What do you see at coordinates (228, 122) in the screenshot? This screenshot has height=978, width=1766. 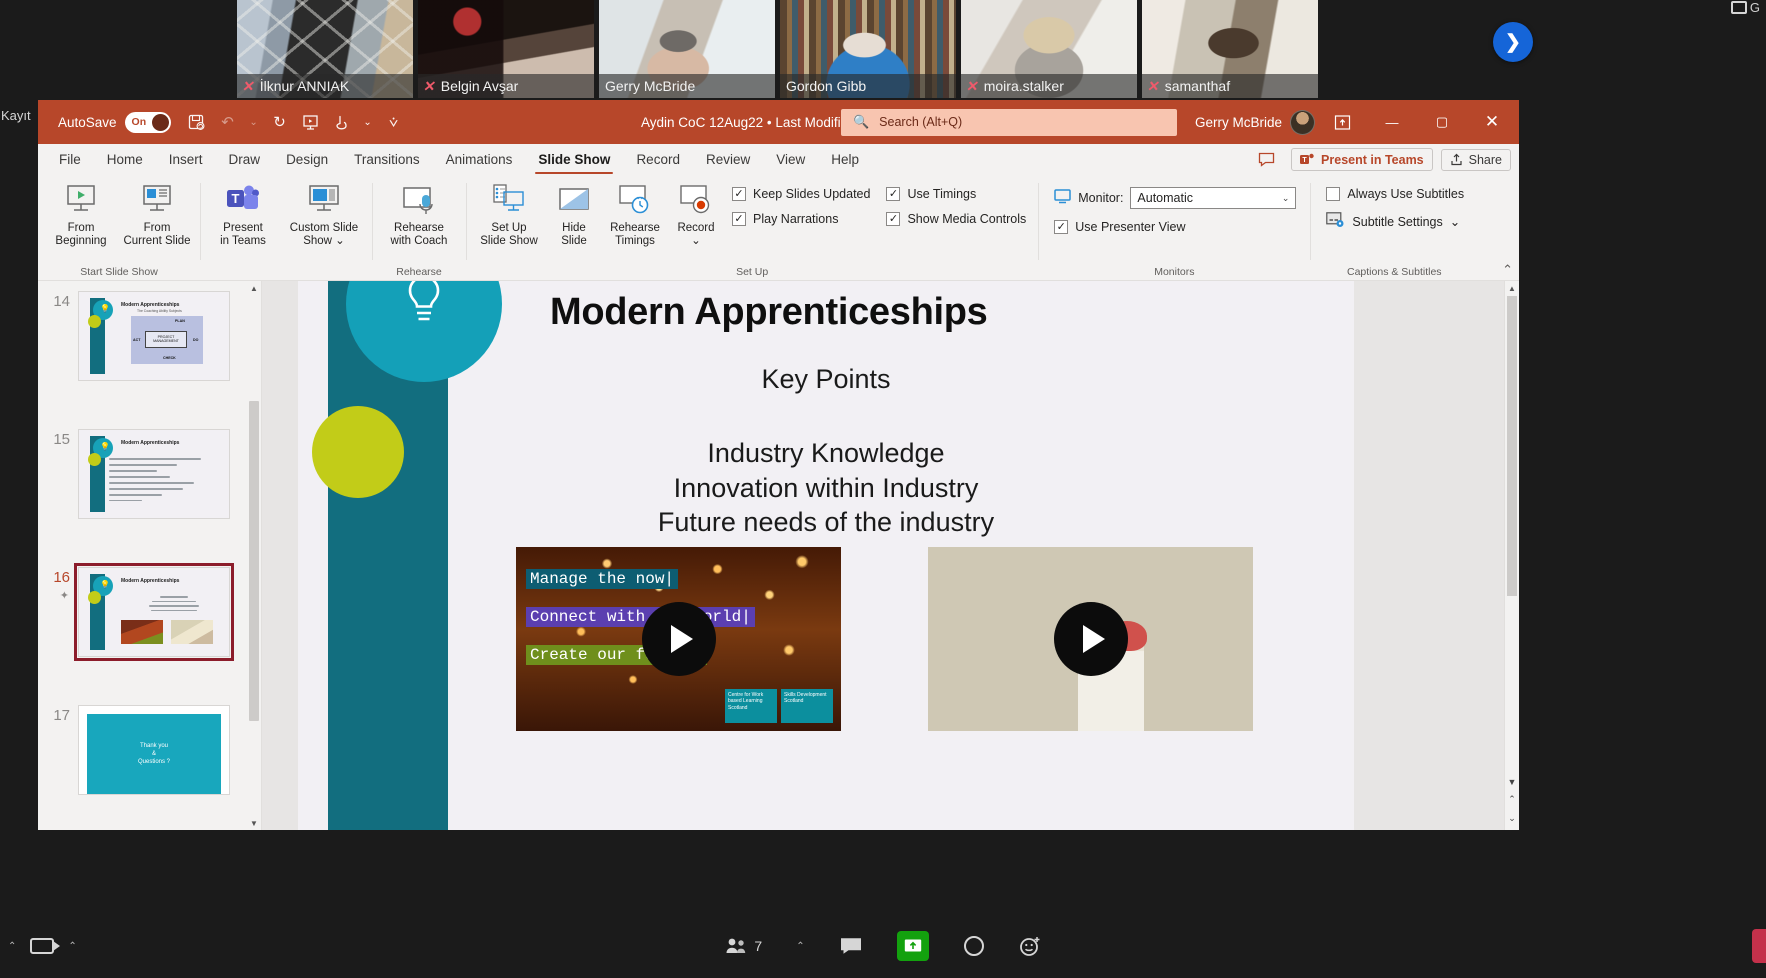 I see `undo-icon: ↶` at bounding box center [228, 122].